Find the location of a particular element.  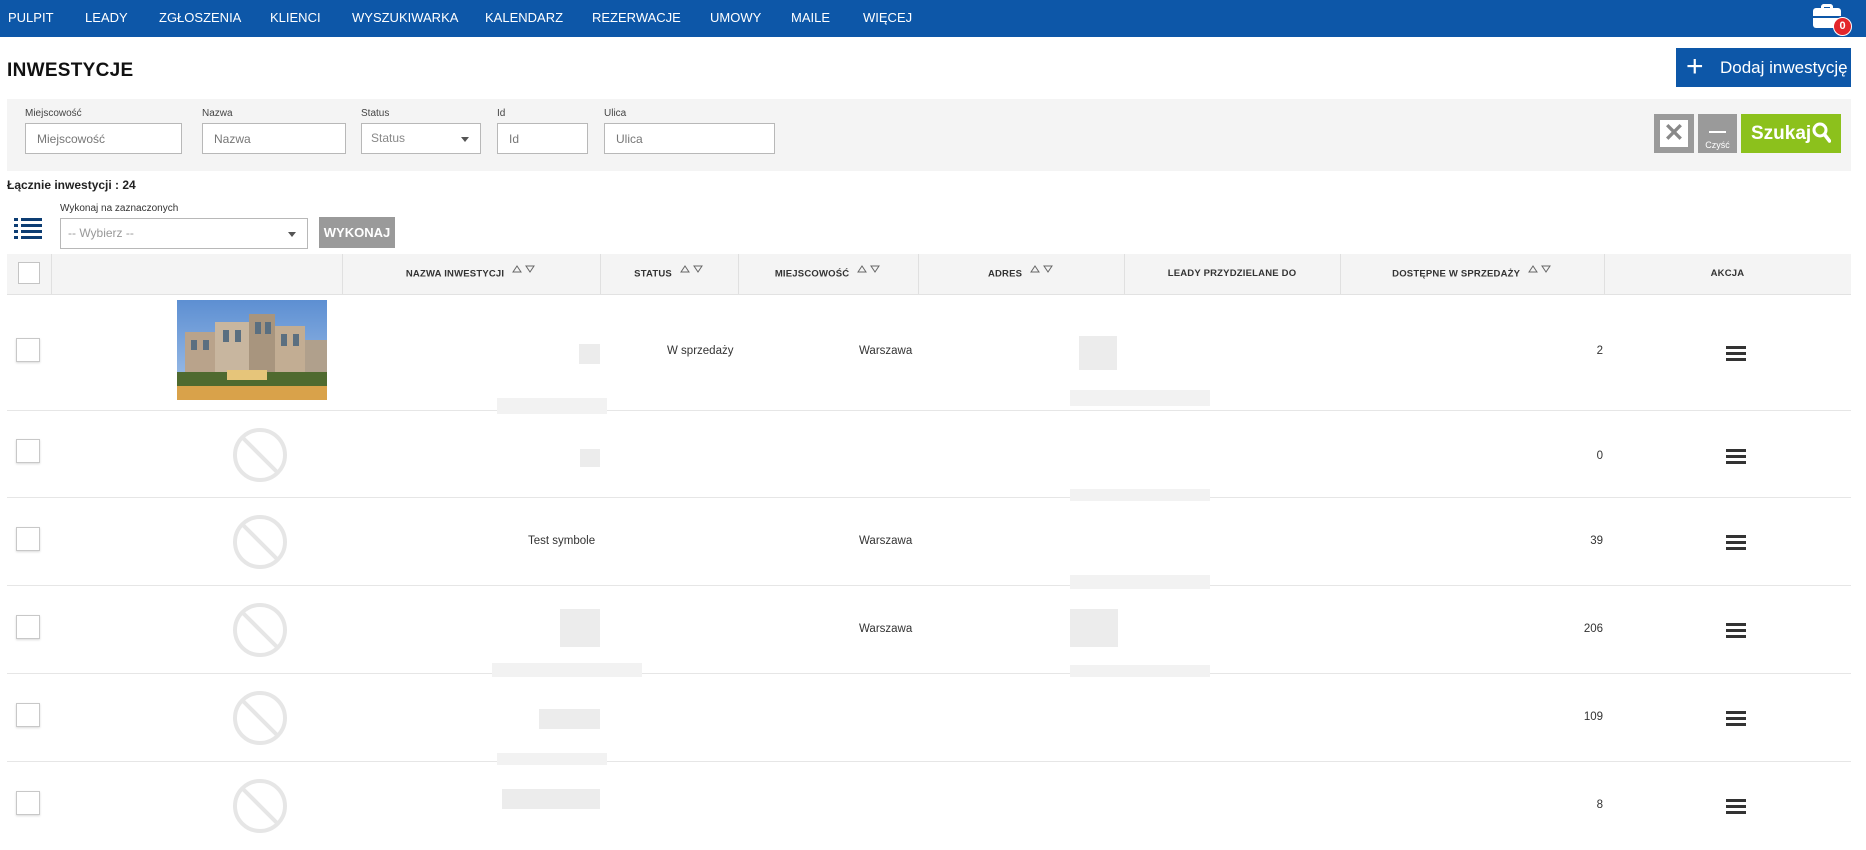

header-city: MIEJSCOWOŚĆ is located at coordinates (828, 274).